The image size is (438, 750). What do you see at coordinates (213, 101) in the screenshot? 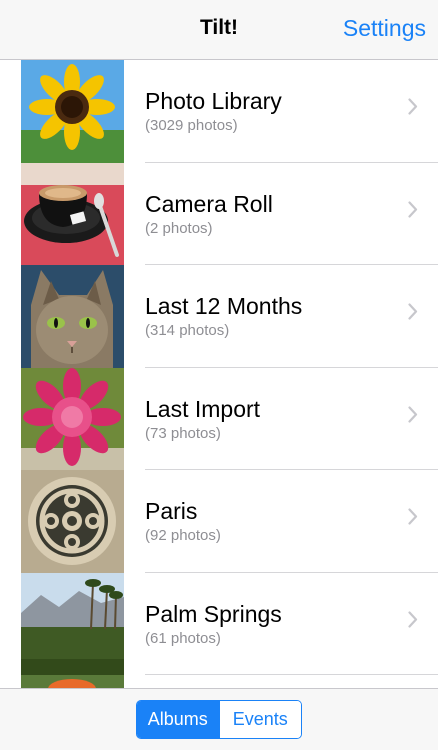
I see `album-title: Photo Library` at bounding box center [213, 101].